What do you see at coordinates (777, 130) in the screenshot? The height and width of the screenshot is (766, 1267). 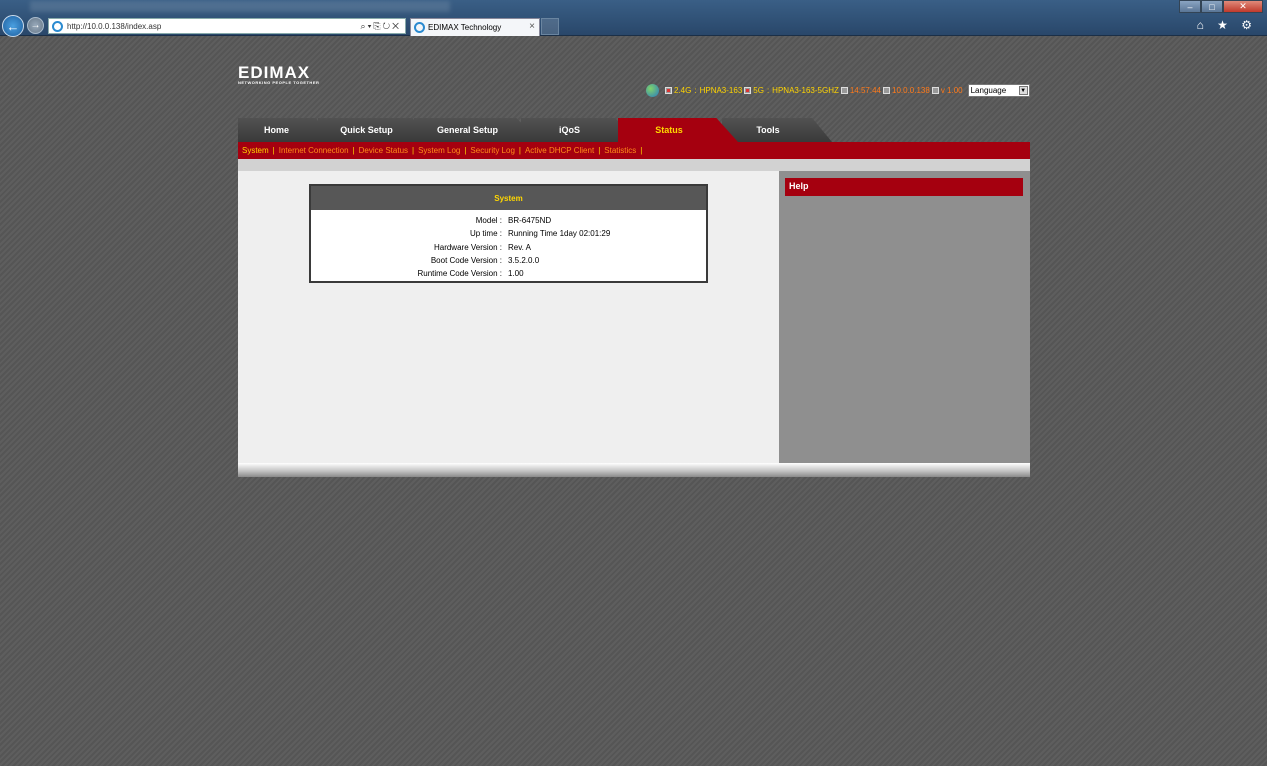 I see `tab-tools: Tools` at bounding box center [777, 130].